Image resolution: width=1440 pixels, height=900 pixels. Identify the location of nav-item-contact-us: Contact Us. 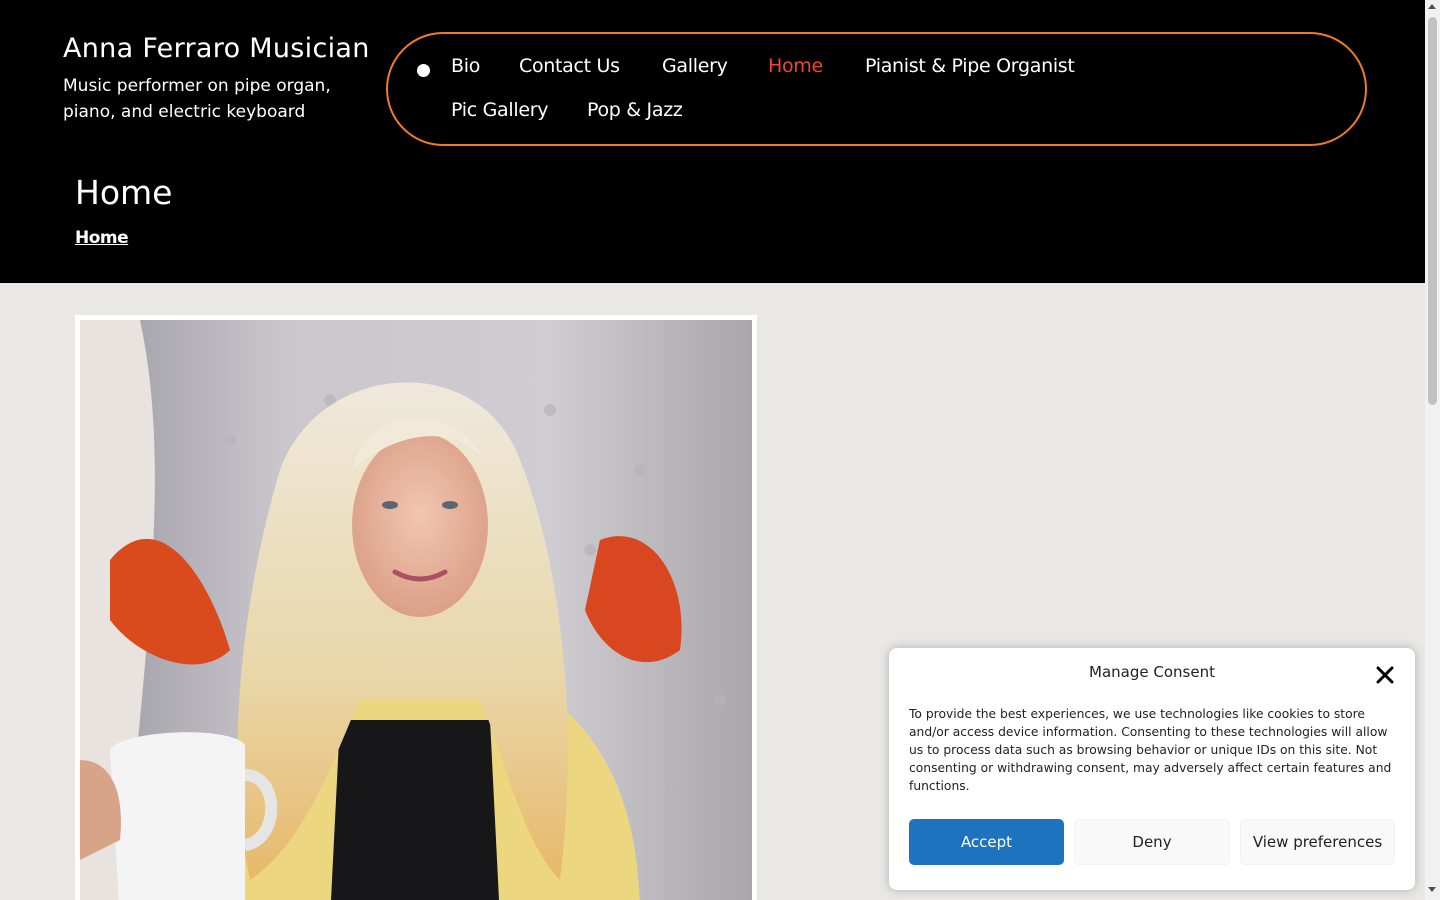
(569, 66).